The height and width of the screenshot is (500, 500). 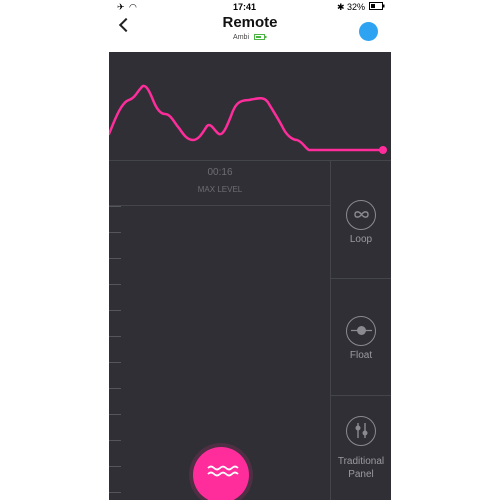 I want to click on device-battery-icon, so click(x=260, y=37).